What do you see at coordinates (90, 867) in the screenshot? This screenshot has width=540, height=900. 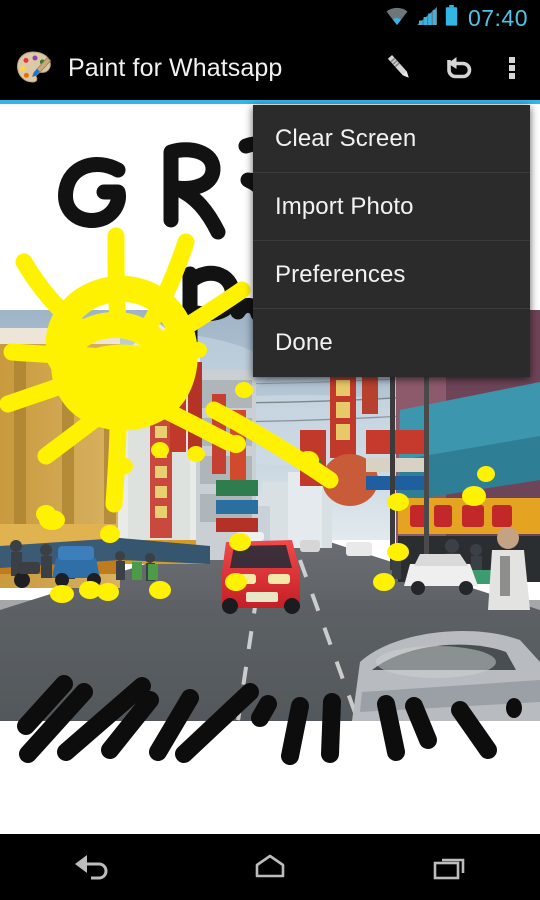 I see `back-nav-button` at bounding box center [90, 867].